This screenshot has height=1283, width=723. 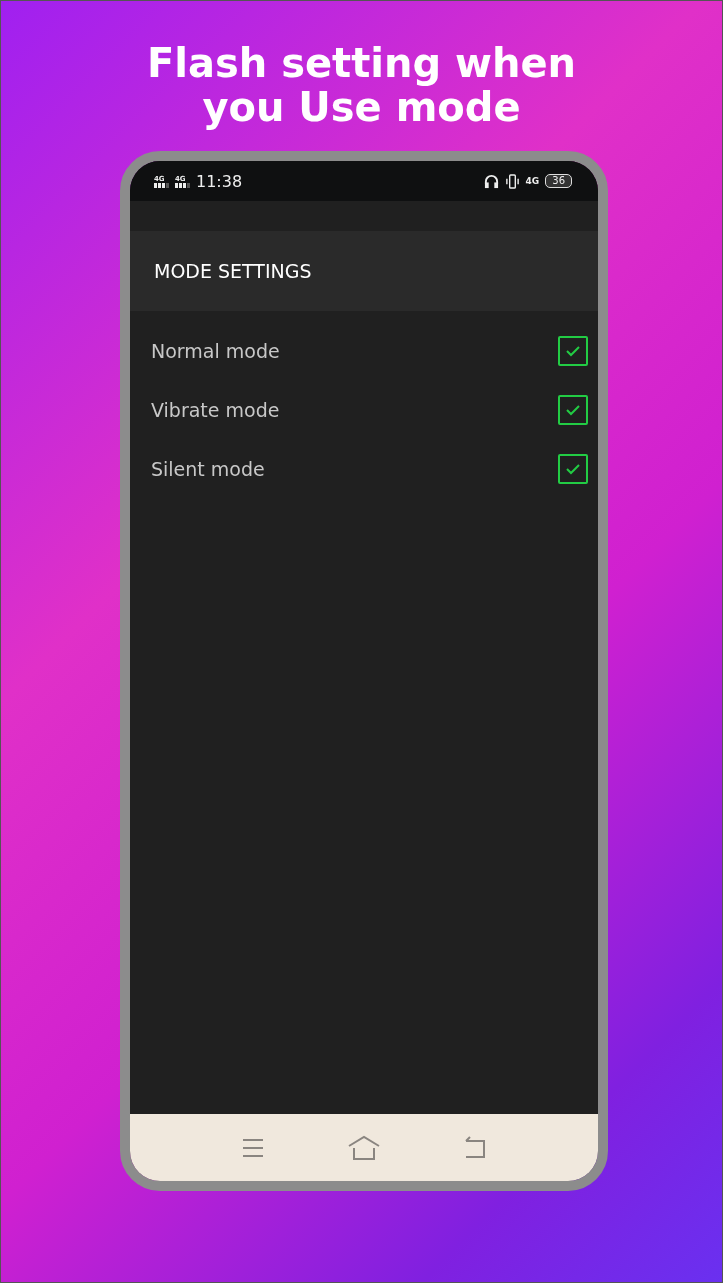 What do you see at coordinates (475, 1147) in the screenshot?
I see `back-icon` at bounding box center [475, 1147].